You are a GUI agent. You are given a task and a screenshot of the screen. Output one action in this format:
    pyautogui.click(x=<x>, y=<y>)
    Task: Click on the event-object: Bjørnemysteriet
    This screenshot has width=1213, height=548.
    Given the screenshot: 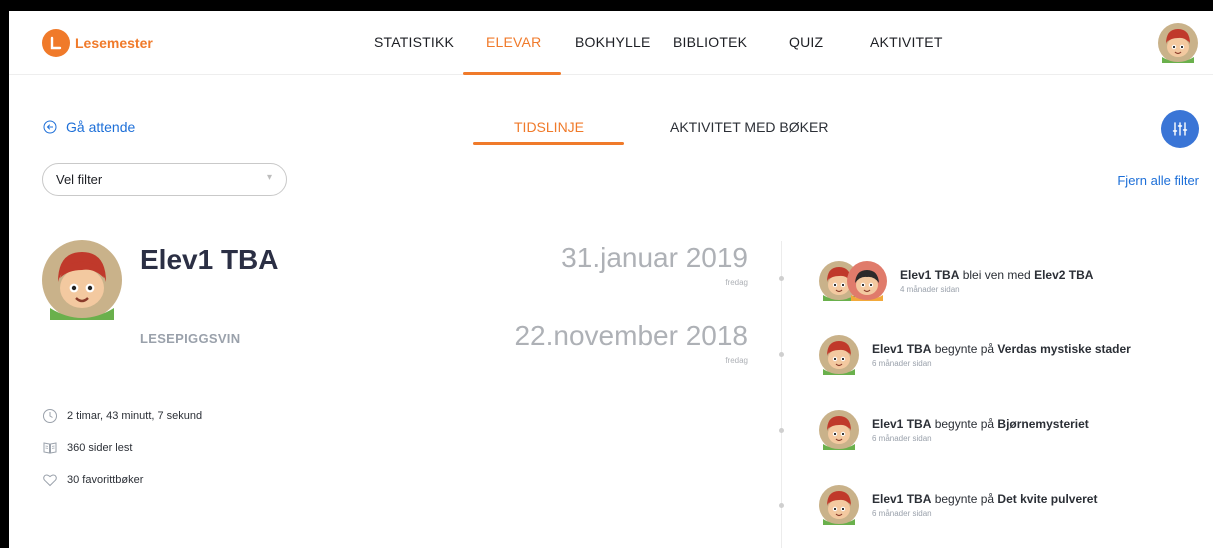 What is the action you would take?
    pyautogui.click(x=1042, y=424)
    